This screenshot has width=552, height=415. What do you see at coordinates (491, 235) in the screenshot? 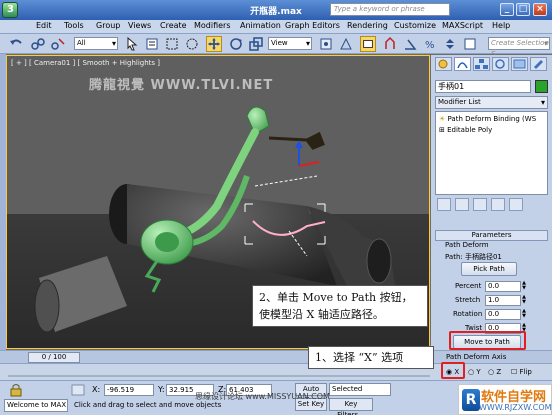
I see `parameters-rollout-header: Parameters` at bounding box center [491, 235].